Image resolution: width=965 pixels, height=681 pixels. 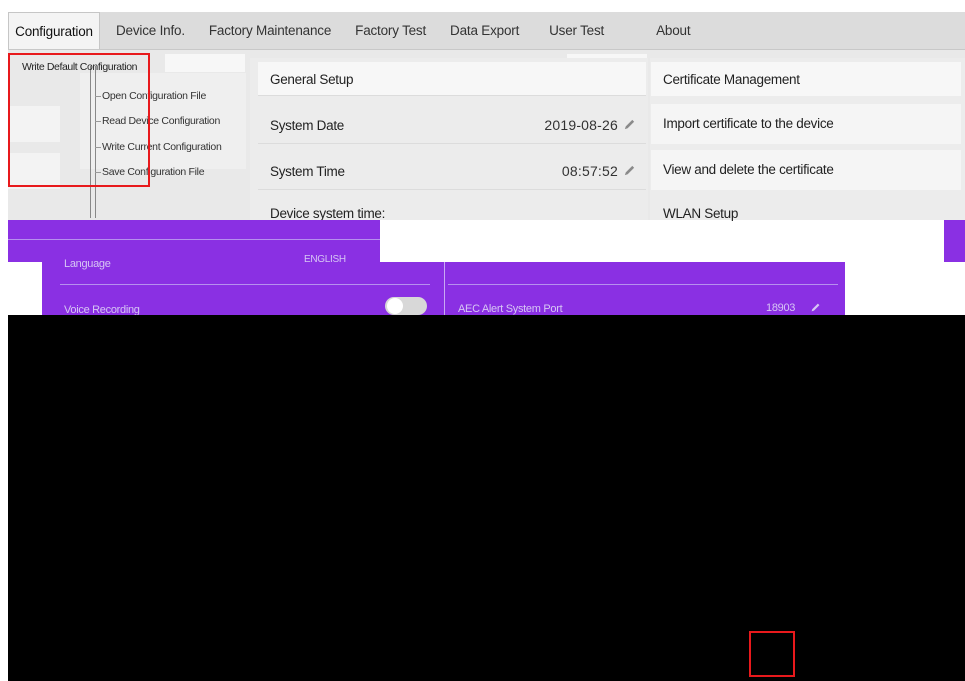 What do you see at coordinates (806, 79) in the screenshot?
I see `certificate-header: Certificate Management` at bounding box center [806, 79].